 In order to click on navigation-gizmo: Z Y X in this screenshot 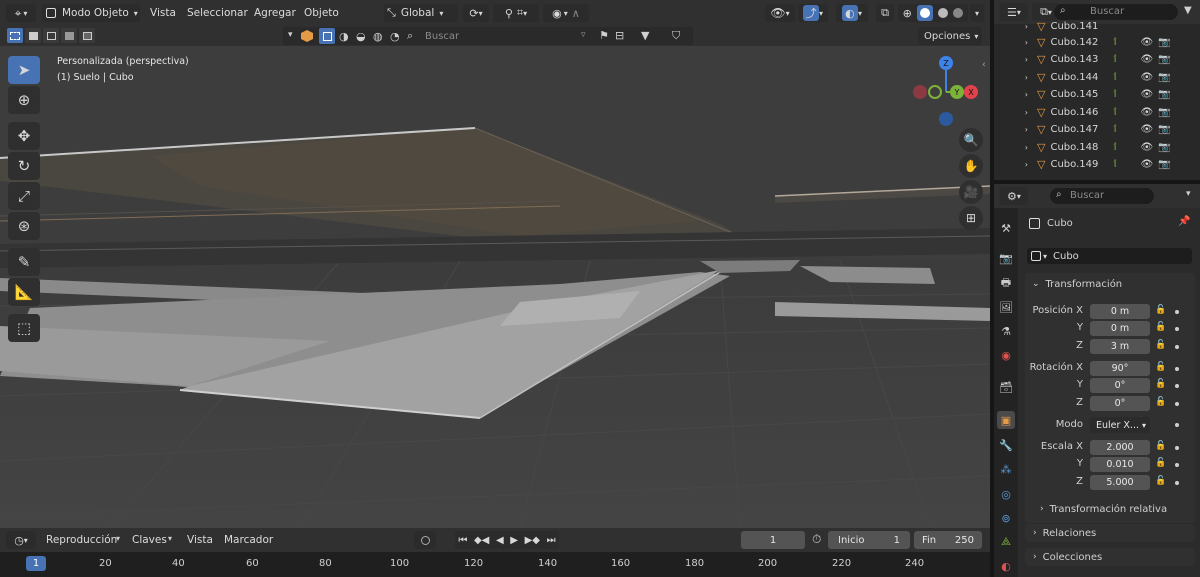, I will do `click(945, 90)`.